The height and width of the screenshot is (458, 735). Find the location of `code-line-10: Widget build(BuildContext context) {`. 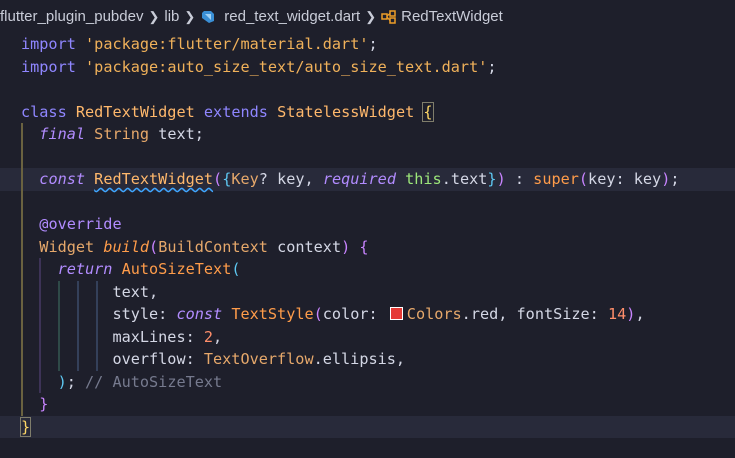

code-line-10: Widget build(BuildContext context) { is located at coordinates (367, 246).